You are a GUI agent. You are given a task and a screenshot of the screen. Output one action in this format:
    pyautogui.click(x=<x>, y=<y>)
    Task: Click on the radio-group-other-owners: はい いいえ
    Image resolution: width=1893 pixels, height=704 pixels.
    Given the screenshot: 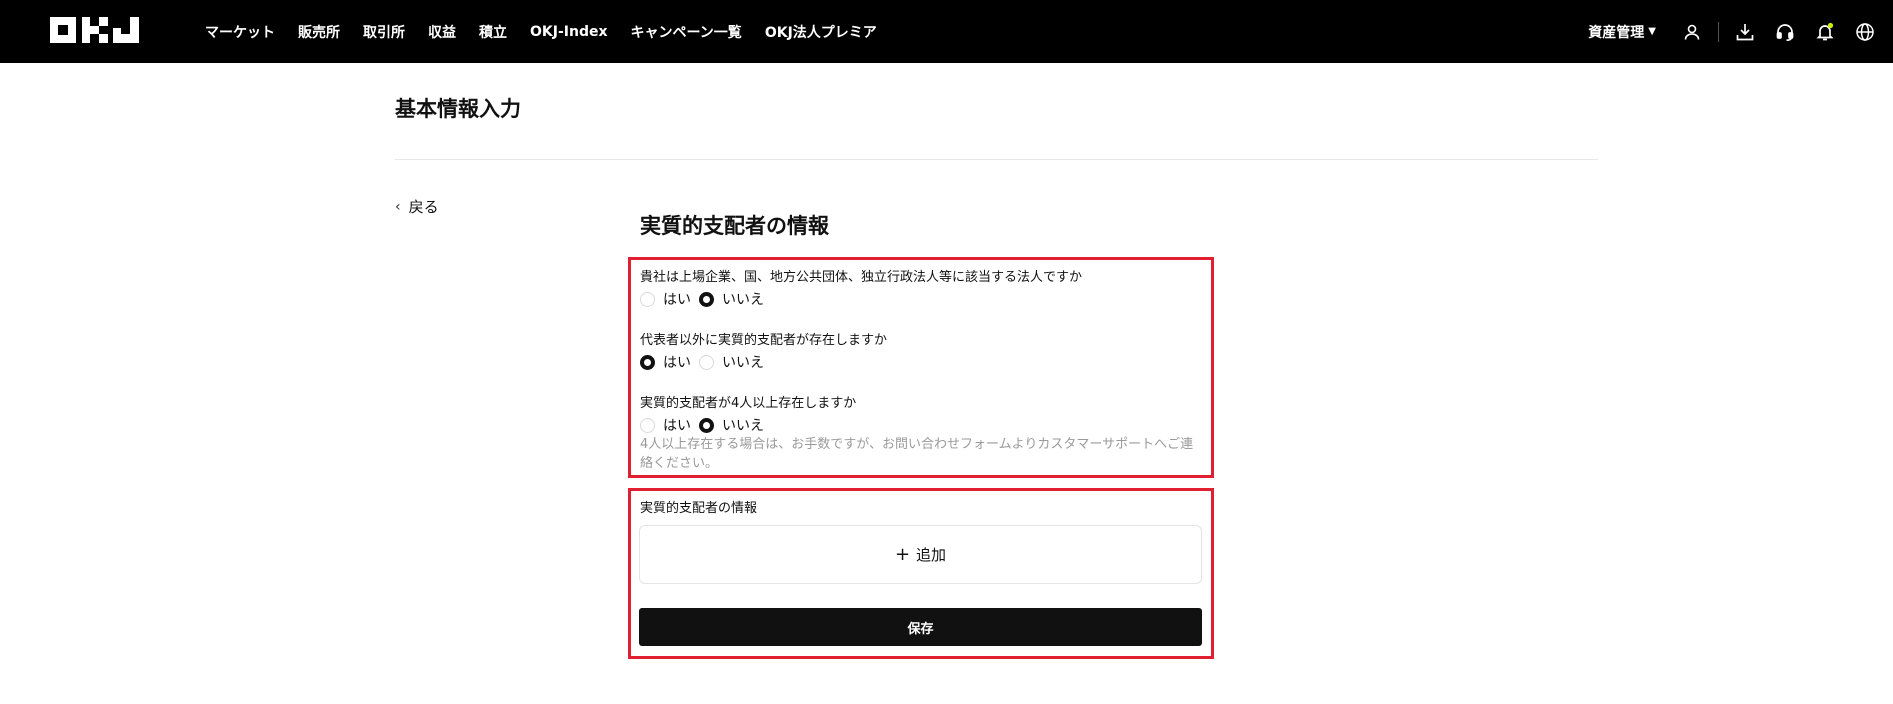 What is the action you would take?
    pyautogui.click(x=706, y=362)
    